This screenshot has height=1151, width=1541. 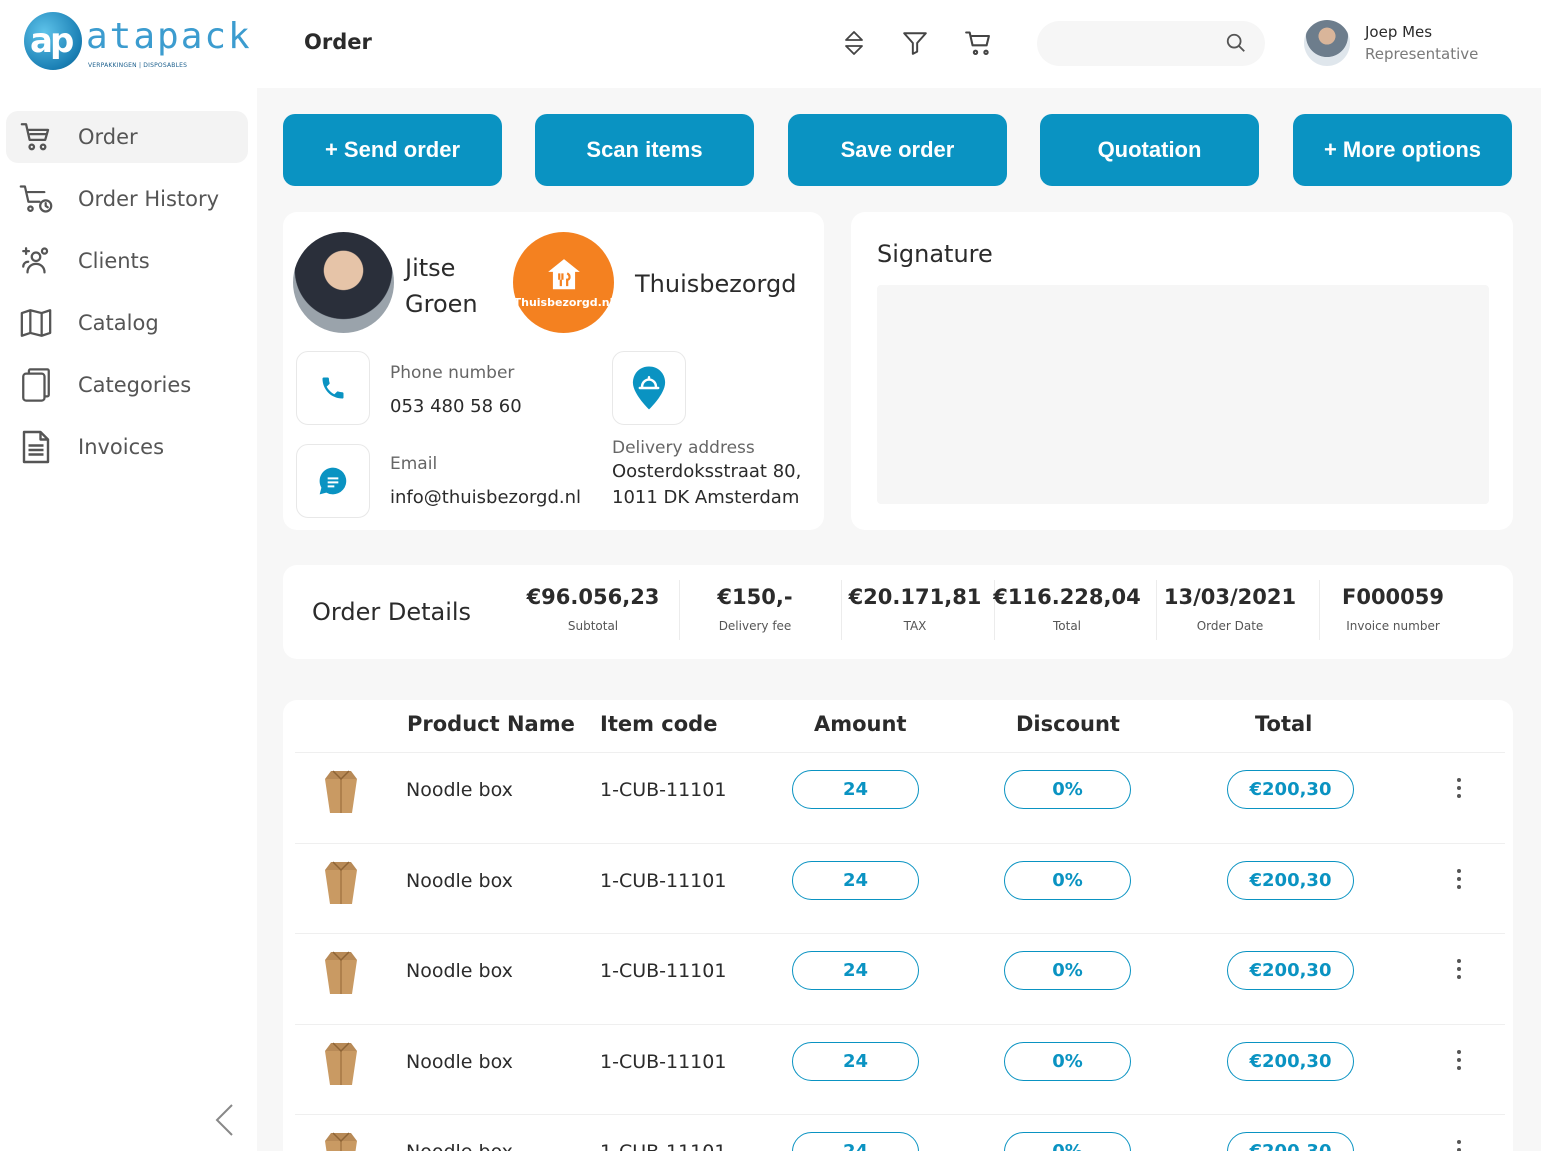 I want to click on sort-icon, so click(x=854, y=43).